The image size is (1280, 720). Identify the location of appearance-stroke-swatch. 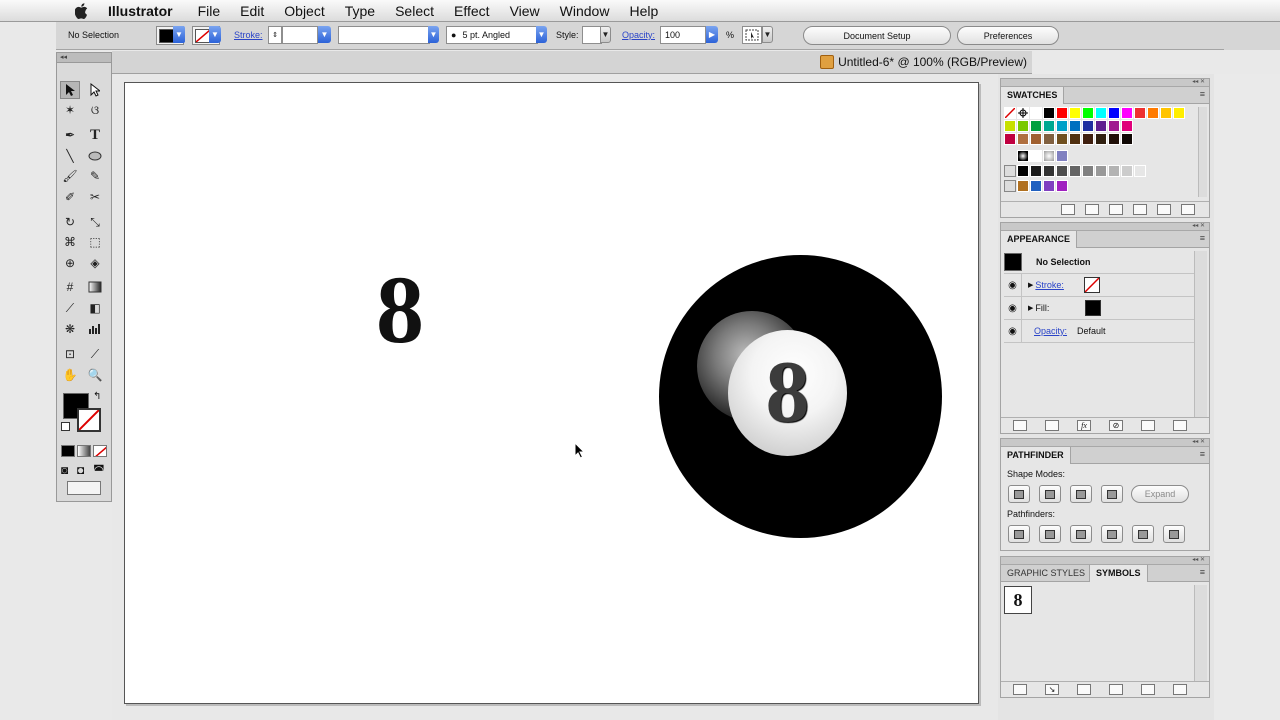
(1091, 285).